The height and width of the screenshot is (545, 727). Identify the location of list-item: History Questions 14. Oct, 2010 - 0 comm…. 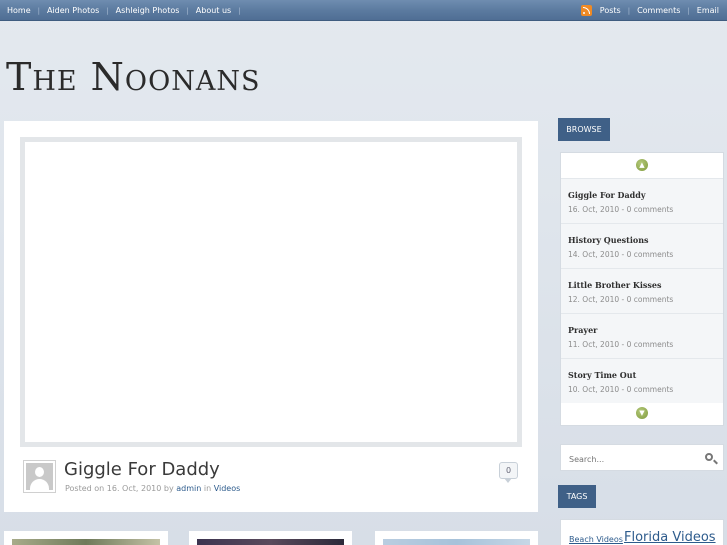
(642, 245).